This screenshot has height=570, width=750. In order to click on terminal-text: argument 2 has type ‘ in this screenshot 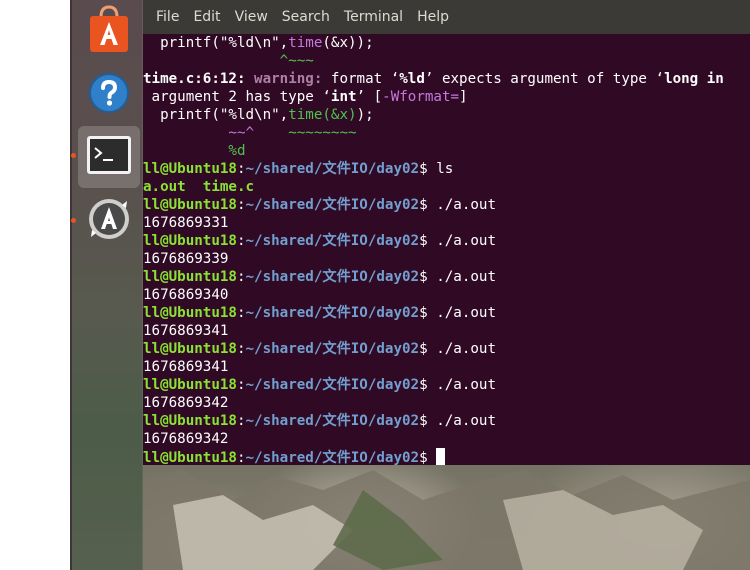, I will do `click(237, 97)`.